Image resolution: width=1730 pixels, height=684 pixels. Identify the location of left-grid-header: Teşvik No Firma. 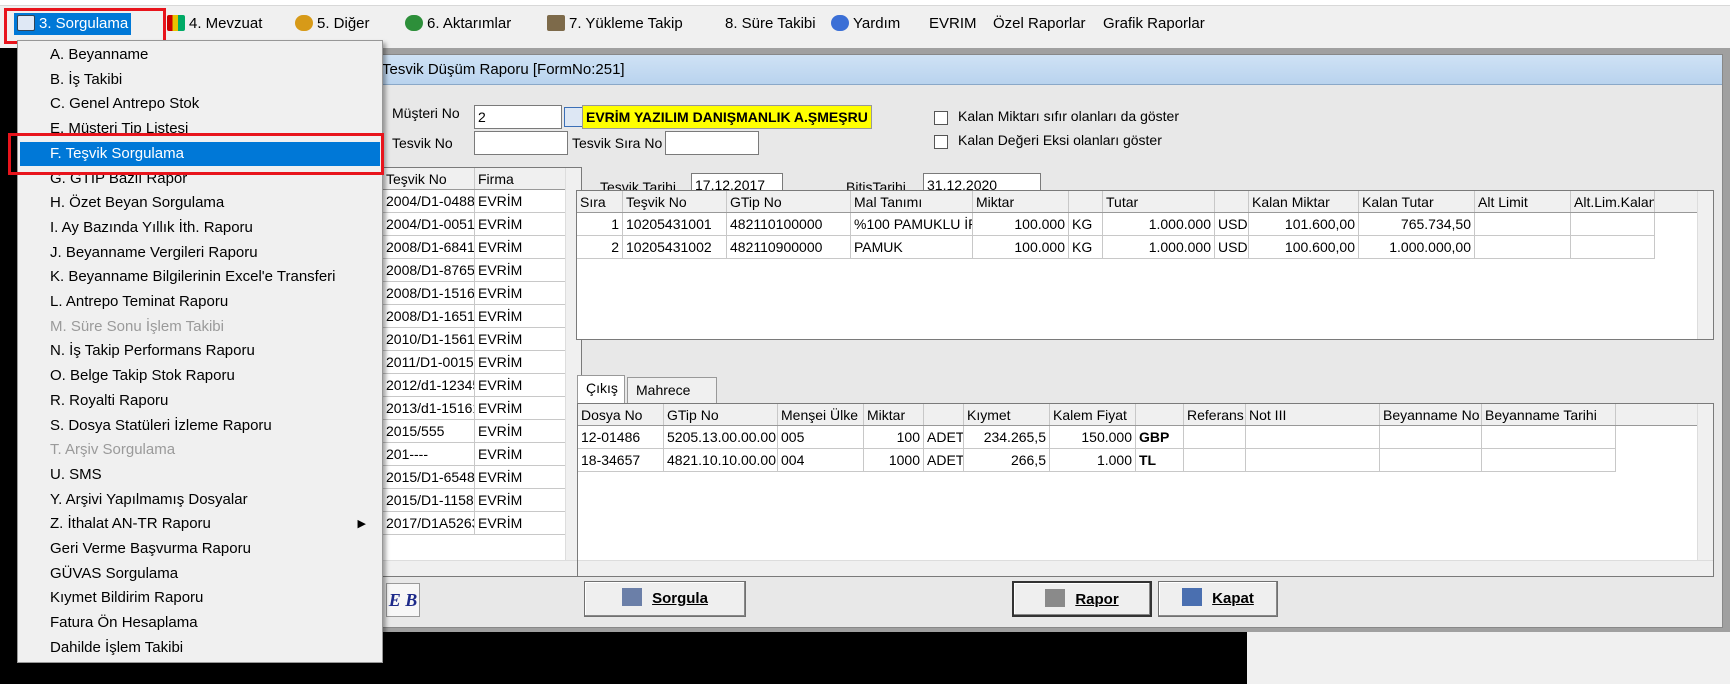
(482, 179).